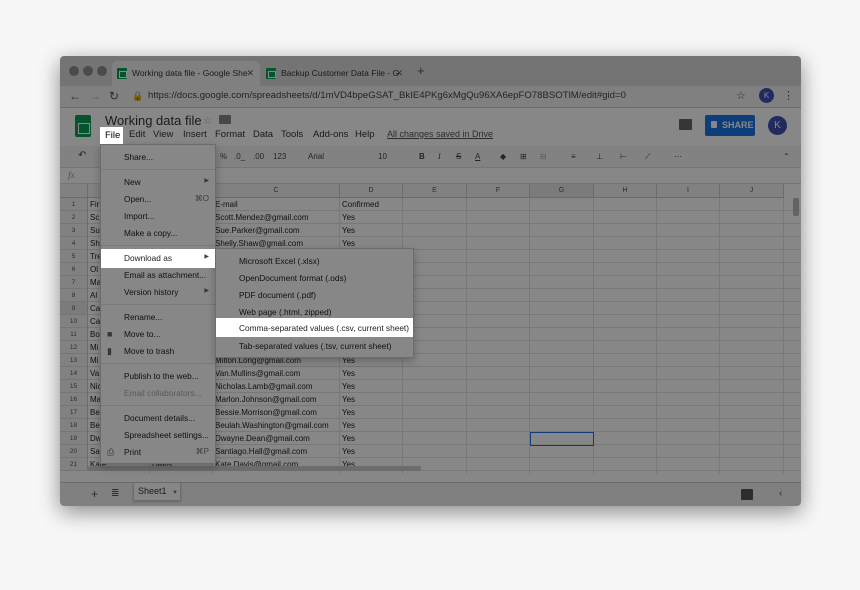  I want to click on sheets-logo-icon, so click(83, 126).